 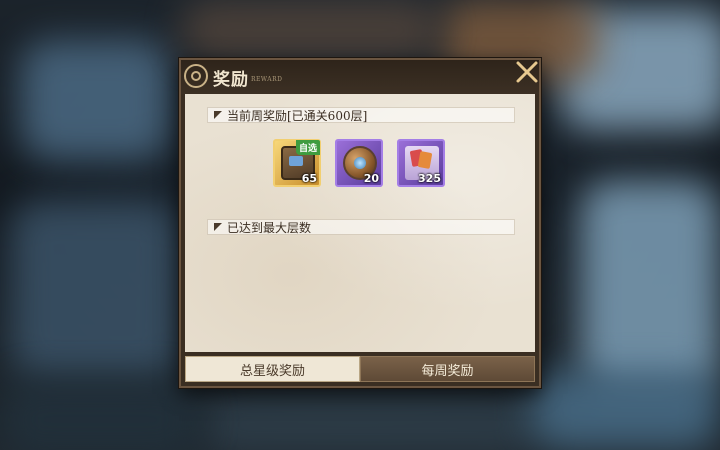 I want to click on current-week-section-header: 当前周奖励[已通关600层], so click(x=361, y=115).